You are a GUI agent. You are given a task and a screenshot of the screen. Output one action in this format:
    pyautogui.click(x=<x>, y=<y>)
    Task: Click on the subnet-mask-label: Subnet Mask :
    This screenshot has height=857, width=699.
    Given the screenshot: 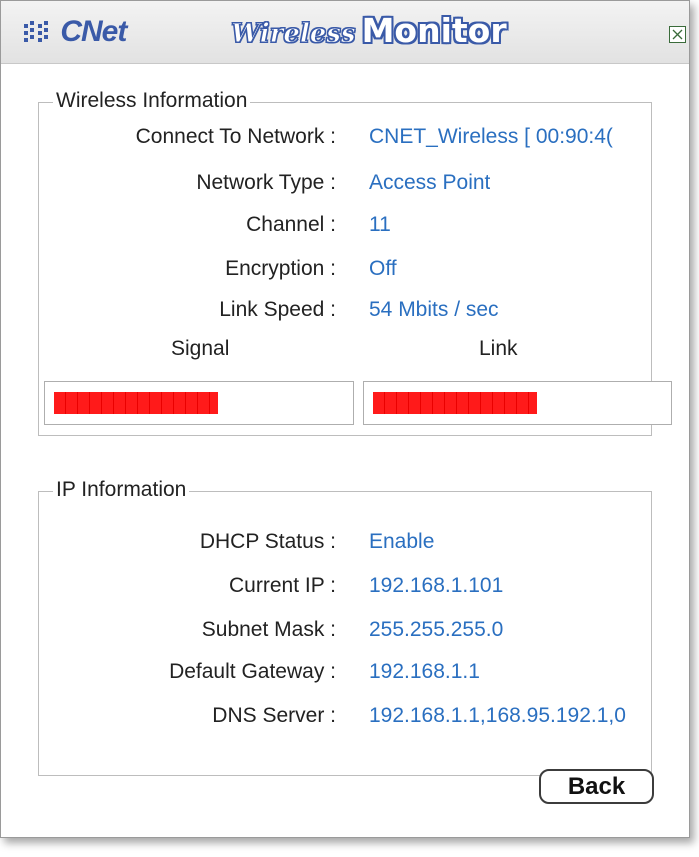 What is the action you would take?
    pyautogui.click(x=268, y=629)
    